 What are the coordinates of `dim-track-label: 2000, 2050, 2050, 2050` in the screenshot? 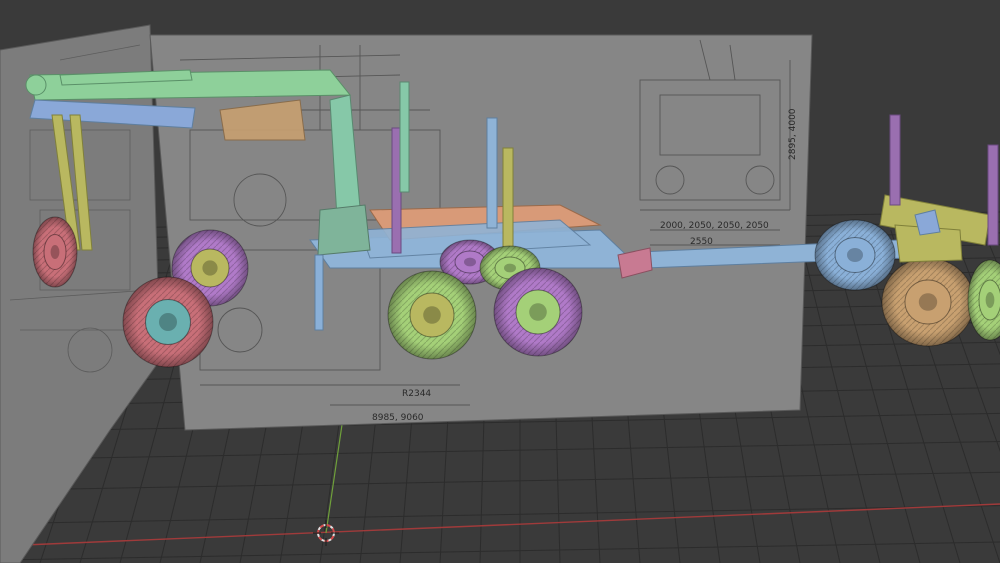 It's located at (714, 226).